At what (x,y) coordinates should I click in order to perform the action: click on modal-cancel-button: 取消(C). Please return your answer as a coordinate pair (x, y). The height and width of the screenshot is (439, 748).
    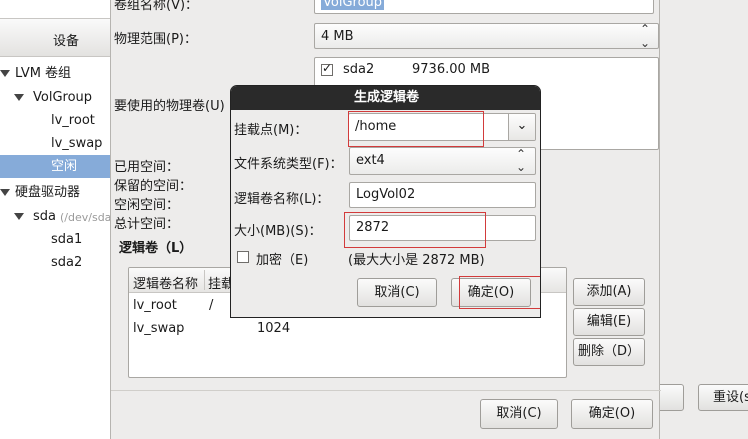
    Looking at the image, I should click on (397, 292).